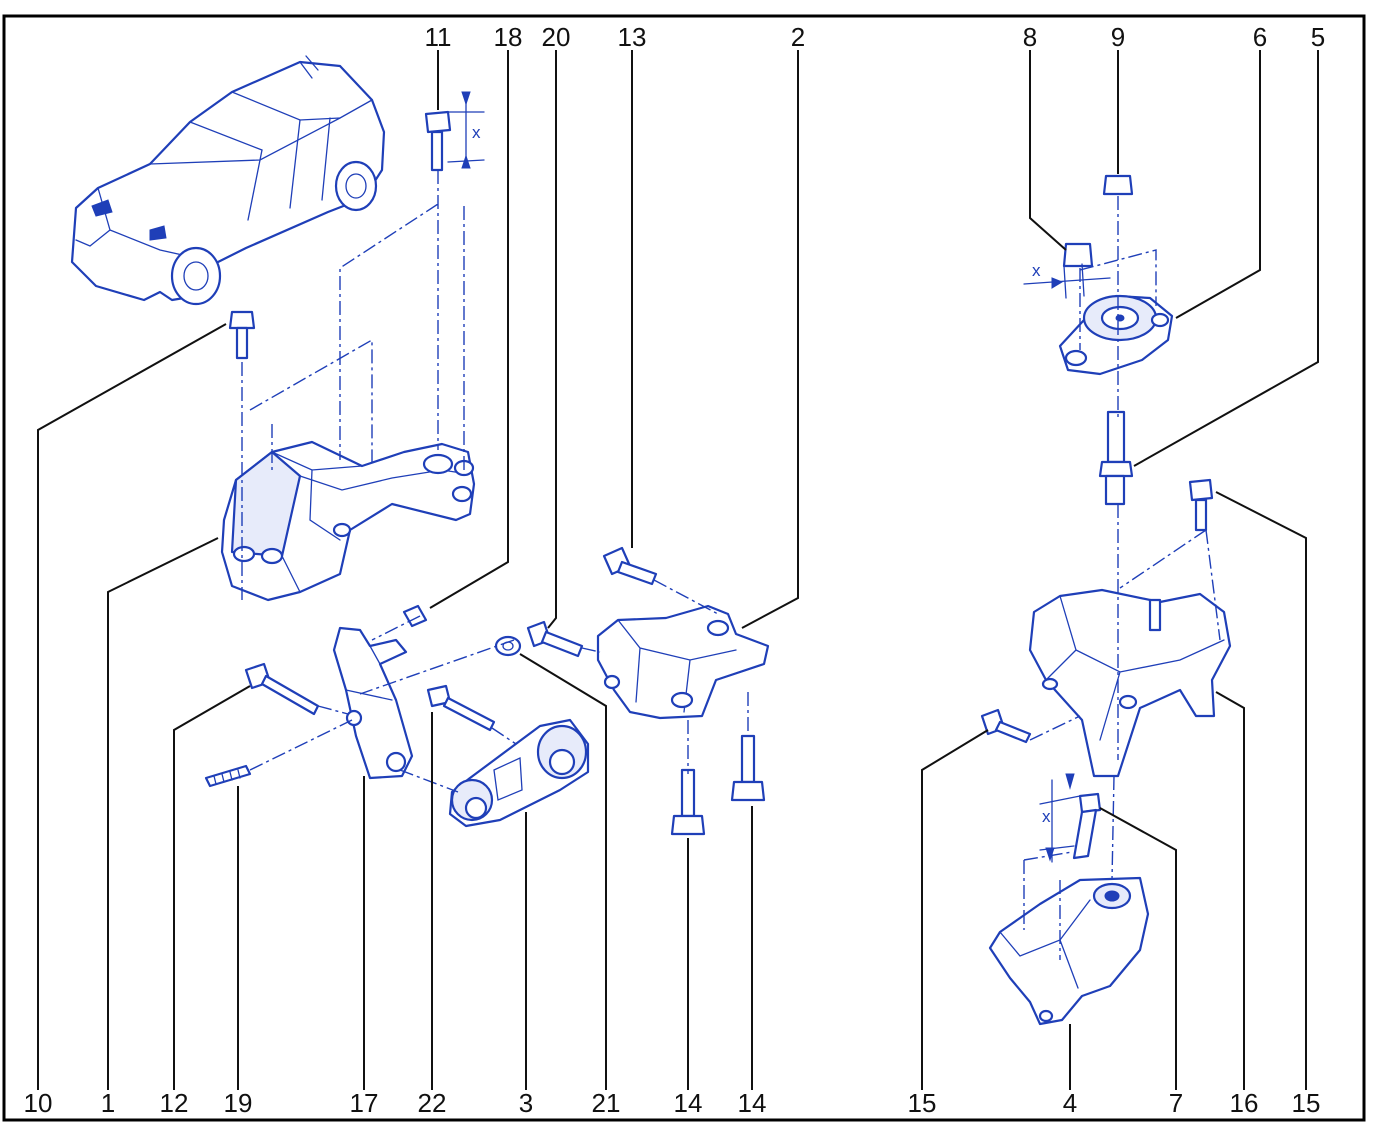  Describe the element at coordinates (373, 703) in the screenshot. I see `torque-link-plate` at that location.